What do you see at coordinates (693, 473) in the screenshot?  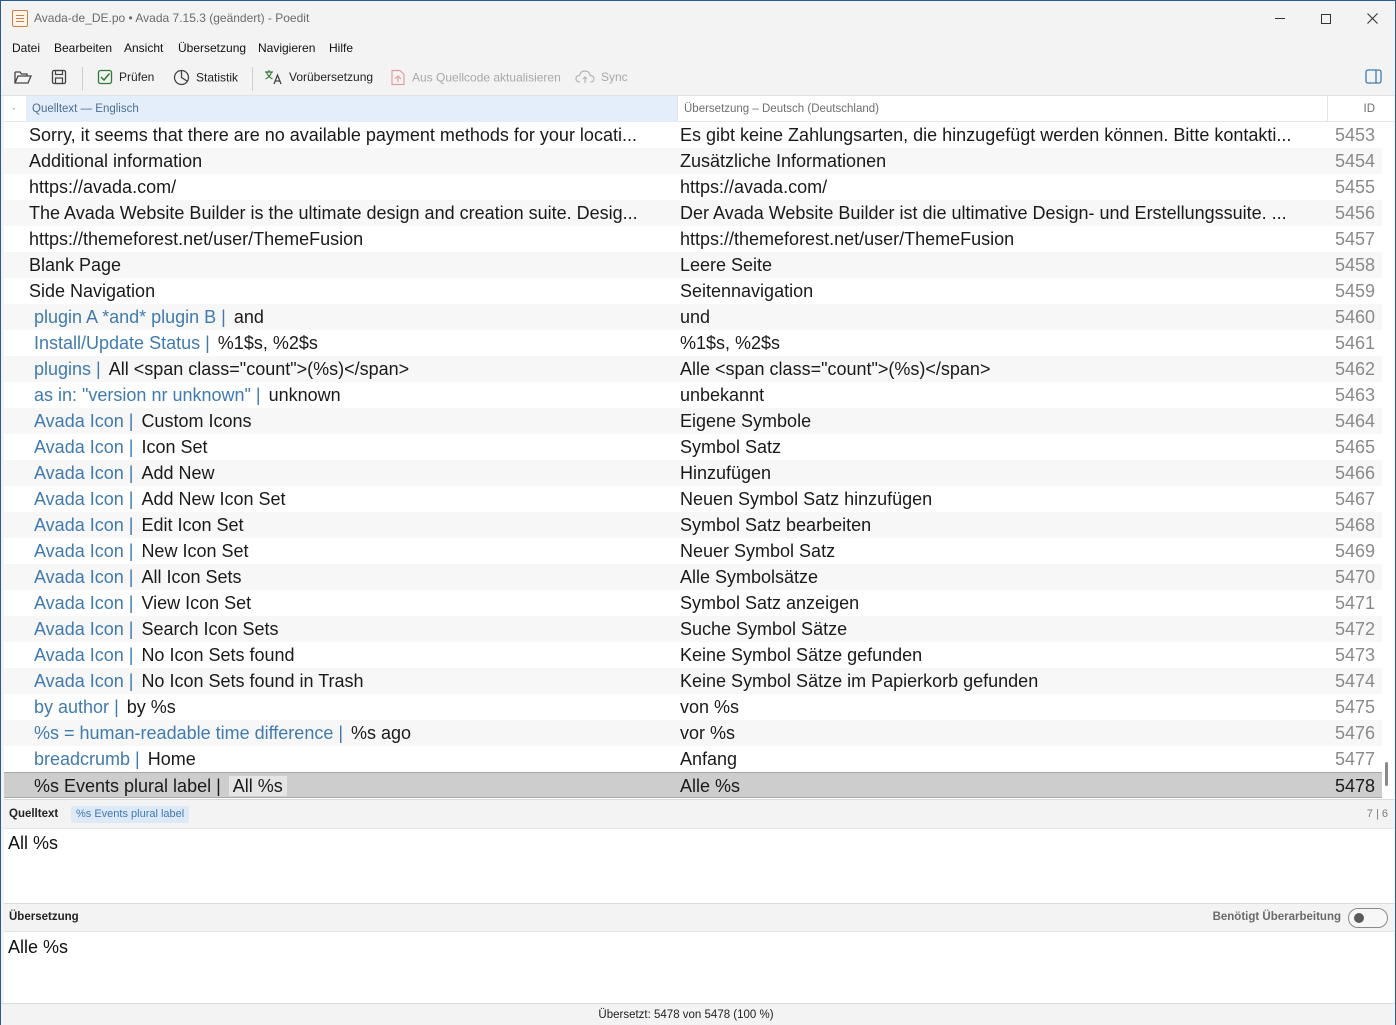 I see `table-row: Avada Icon | Add New Hinzufügen 5466` at bounding box center [693, 473].